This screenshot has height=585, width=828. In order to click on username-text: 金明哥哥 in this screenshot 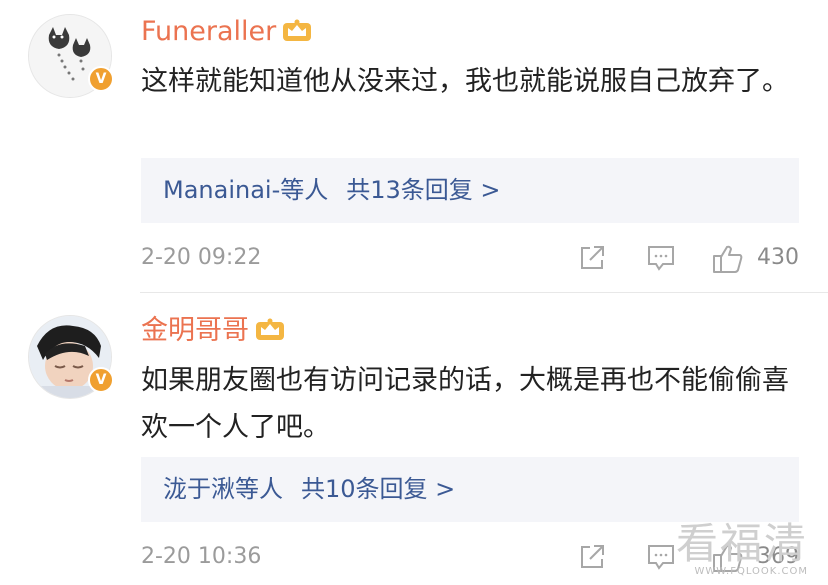, I will do `click(195, 330)`.